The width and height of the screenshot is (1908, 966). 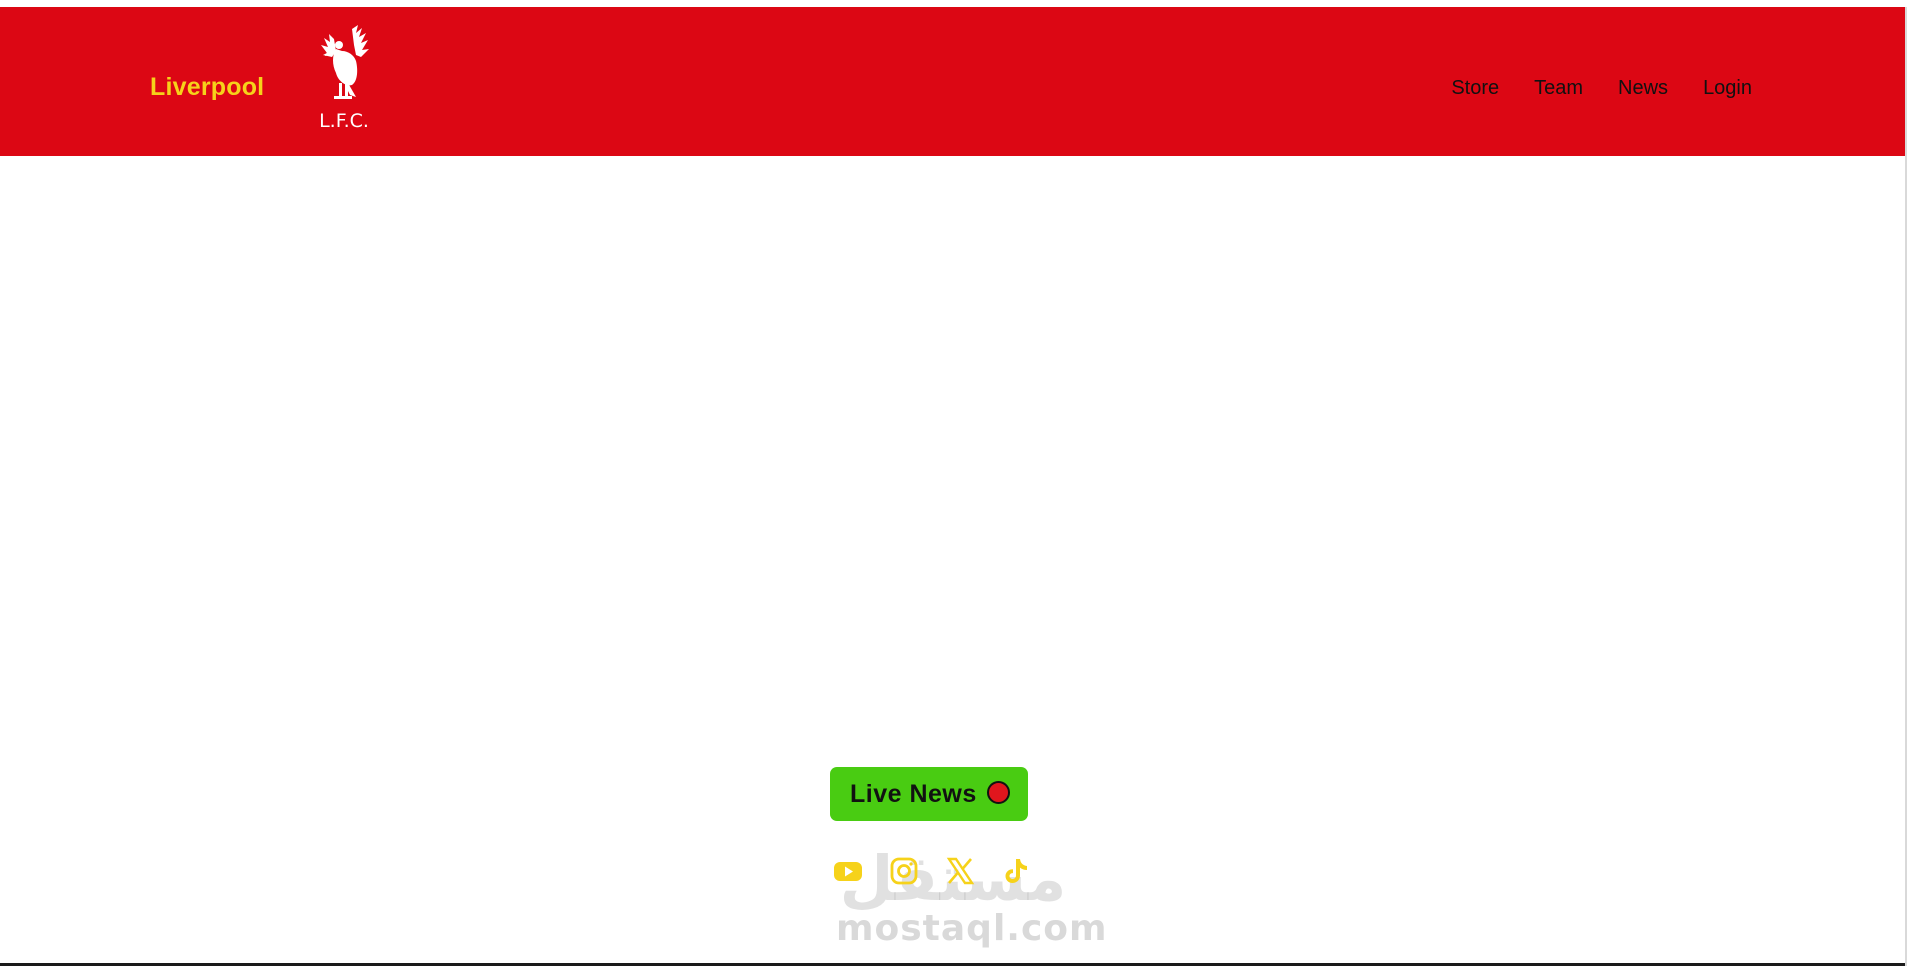 What do you see at coordinates (933, 871) in the screenshot?
I see `social-links` at bounding box center [933, 871].